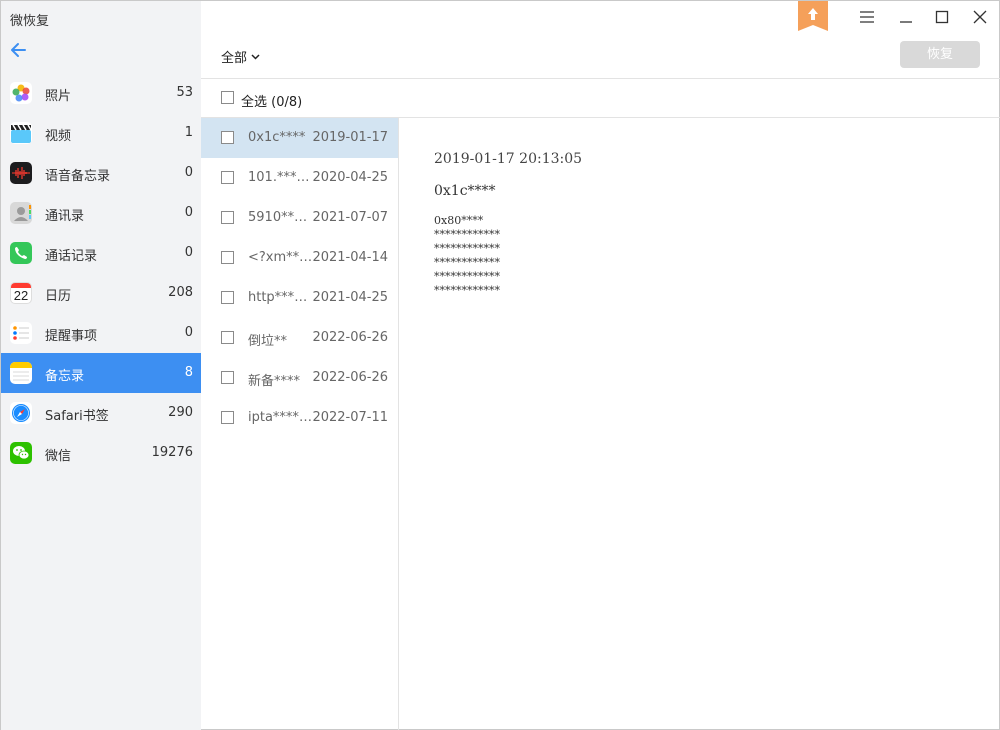 This screenshot has height=730, width=1000. Describe the element at coordinates (350, 217) in the screenshot. I see `note-date: 2021-07-07` at that location.